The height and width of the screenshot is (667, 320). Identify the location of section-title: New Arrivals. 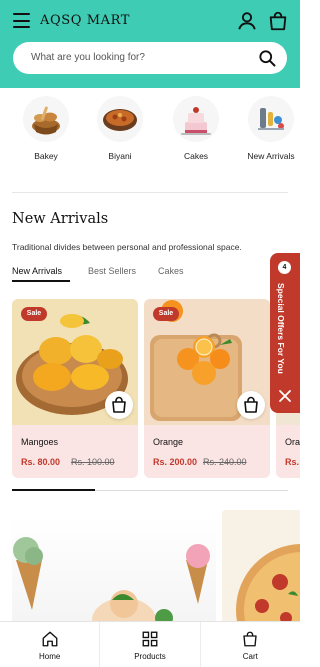
(60, 219).